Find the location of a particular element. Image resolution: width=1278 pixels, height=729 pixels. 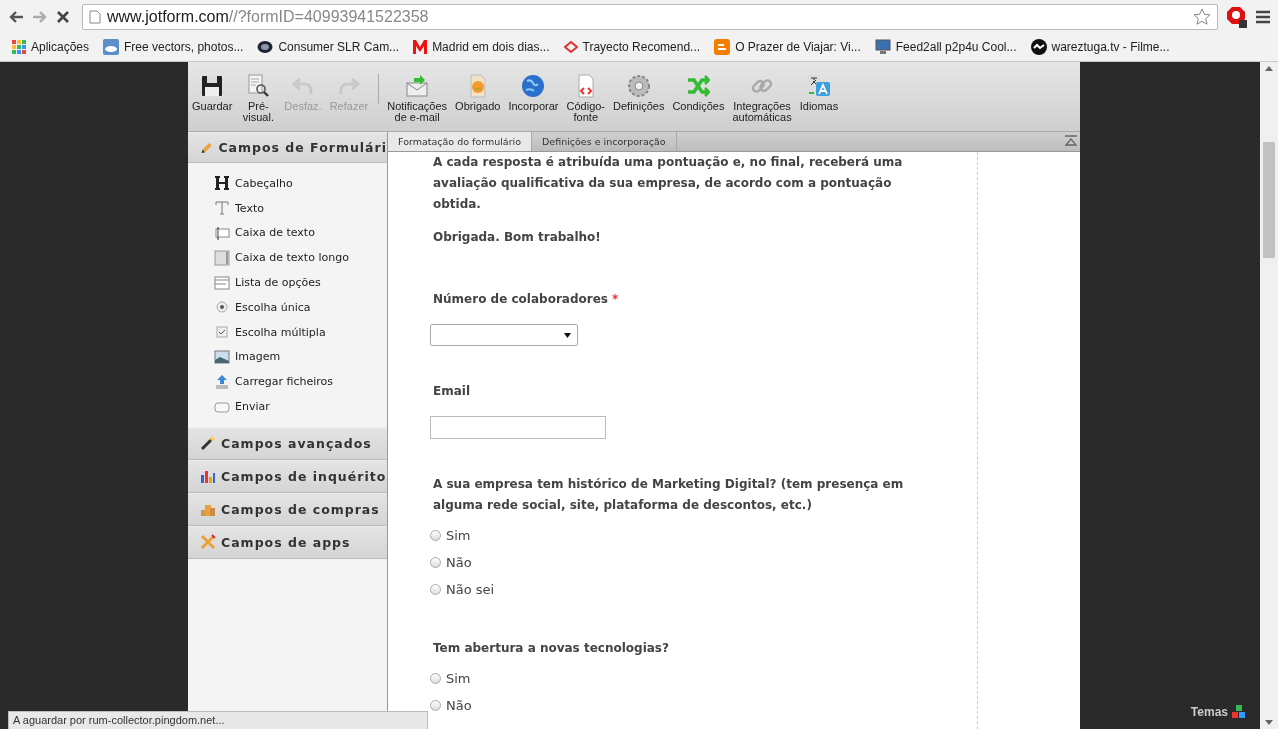

scroll-down-icon is located at coordinates (1269, 722).